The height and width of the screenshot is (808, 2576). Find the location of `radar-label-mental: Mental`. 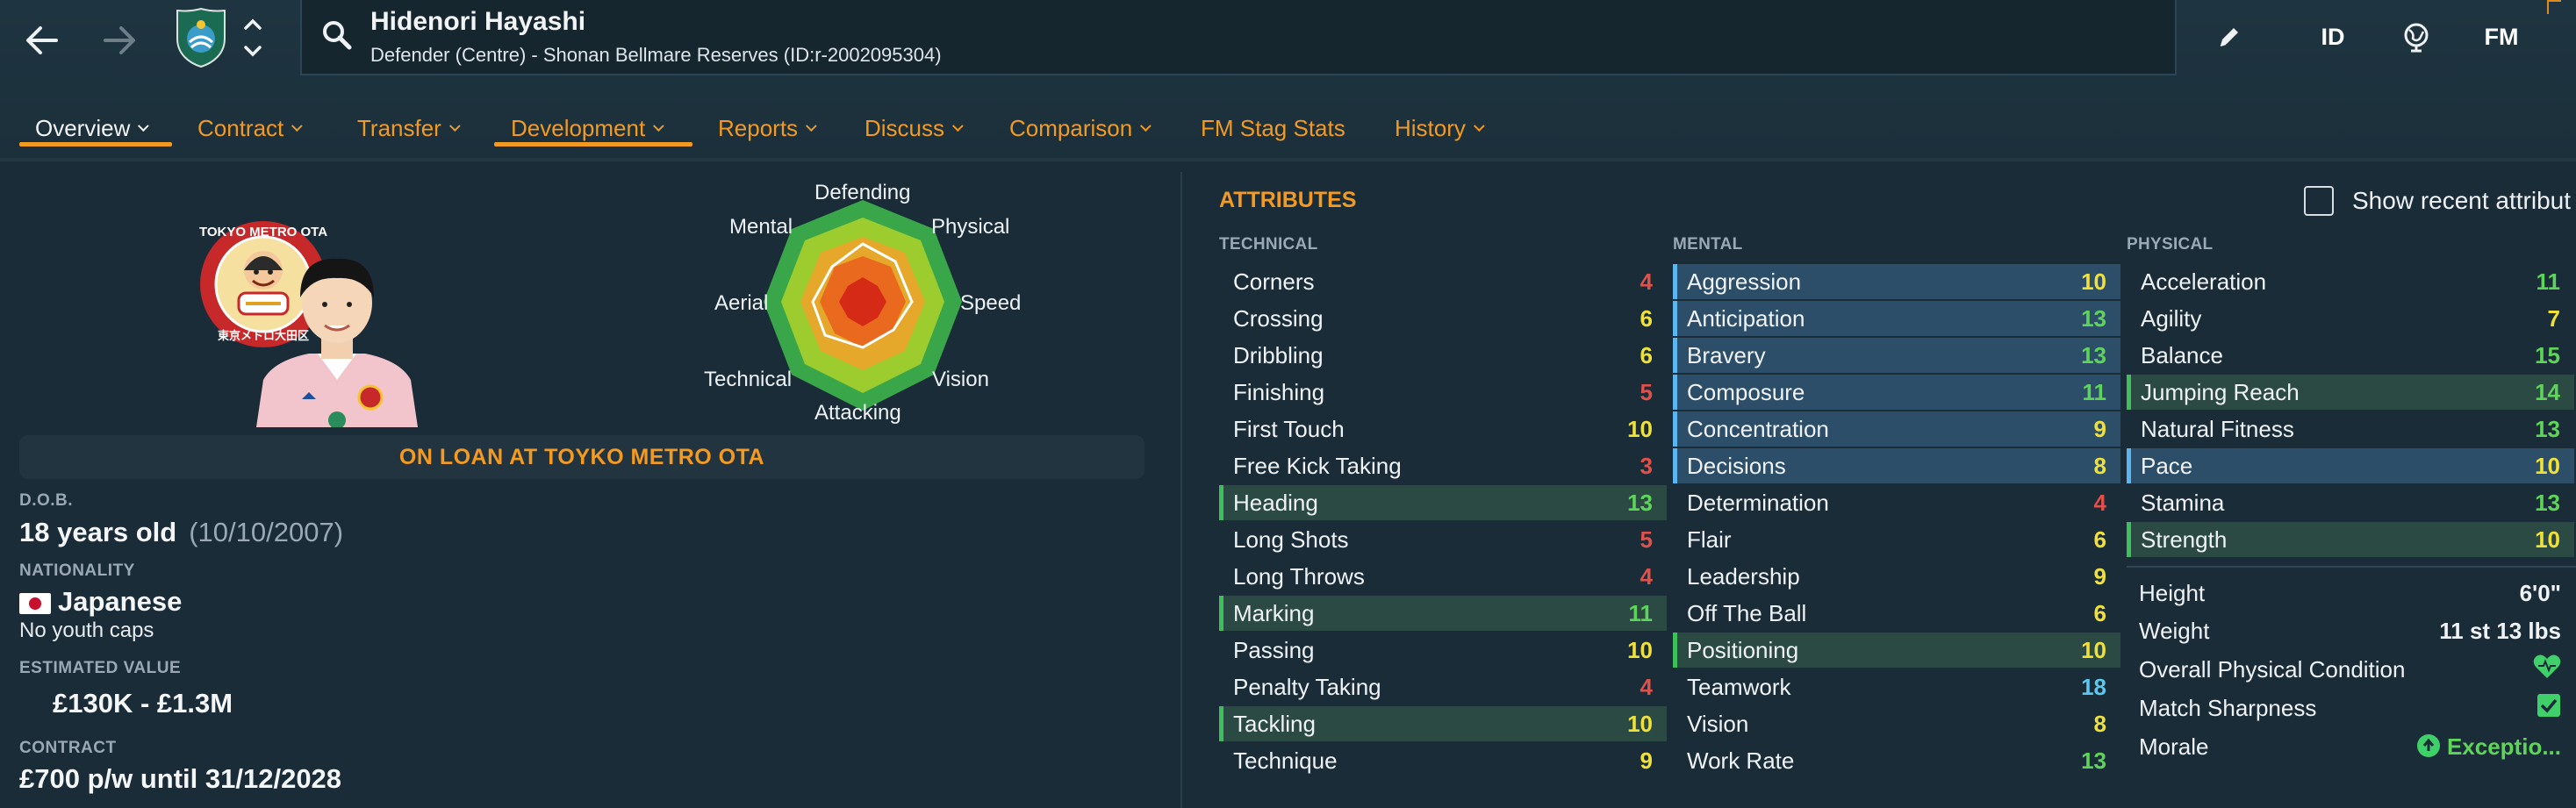

radar-label-mental: Mental is located at coordinates (761, 227).